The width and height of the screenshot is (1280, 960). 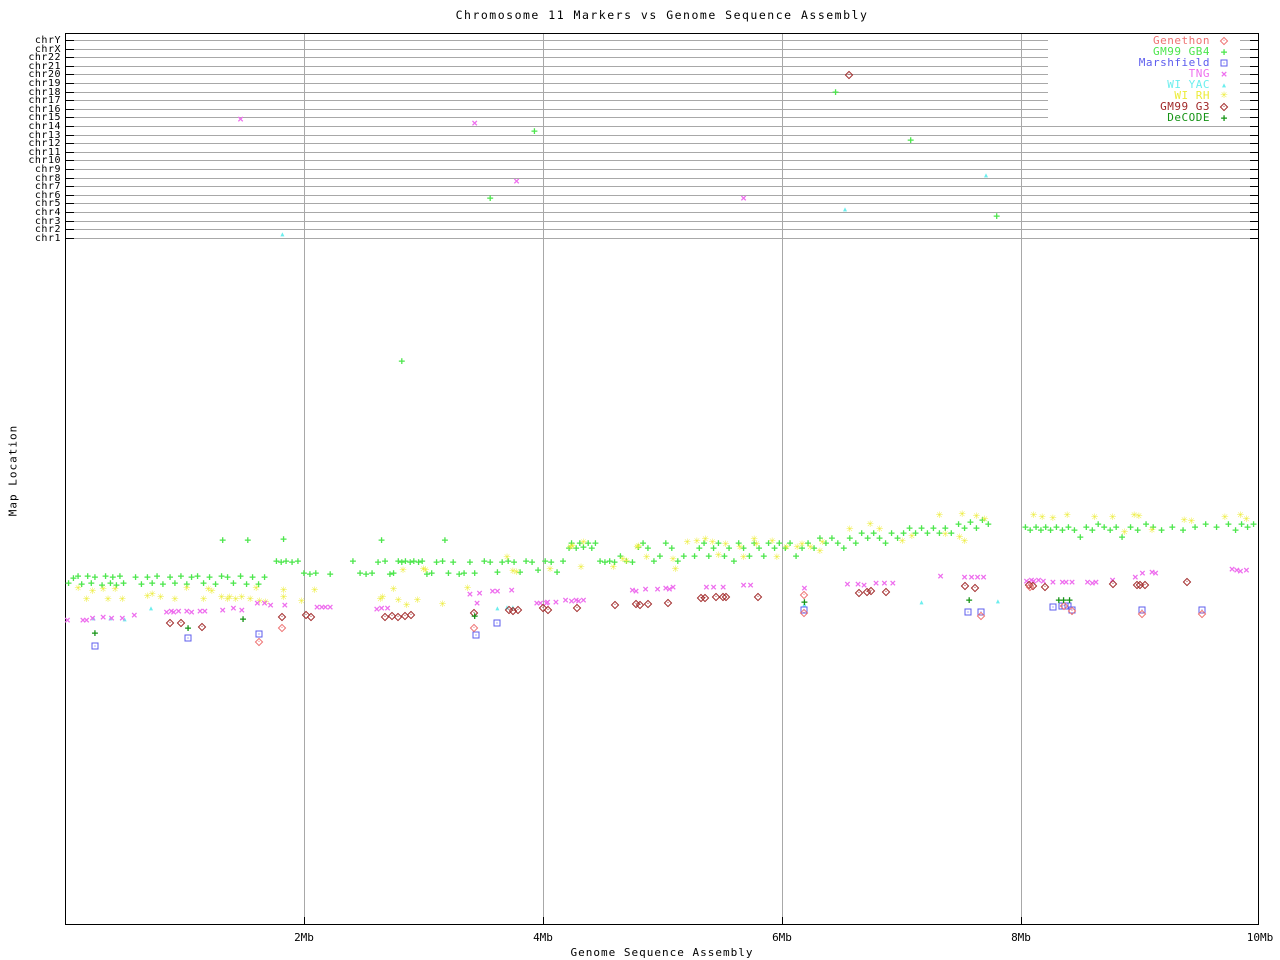 I want to click on legend-row-decode: DeCODE +, so click(x=1144, y=117).